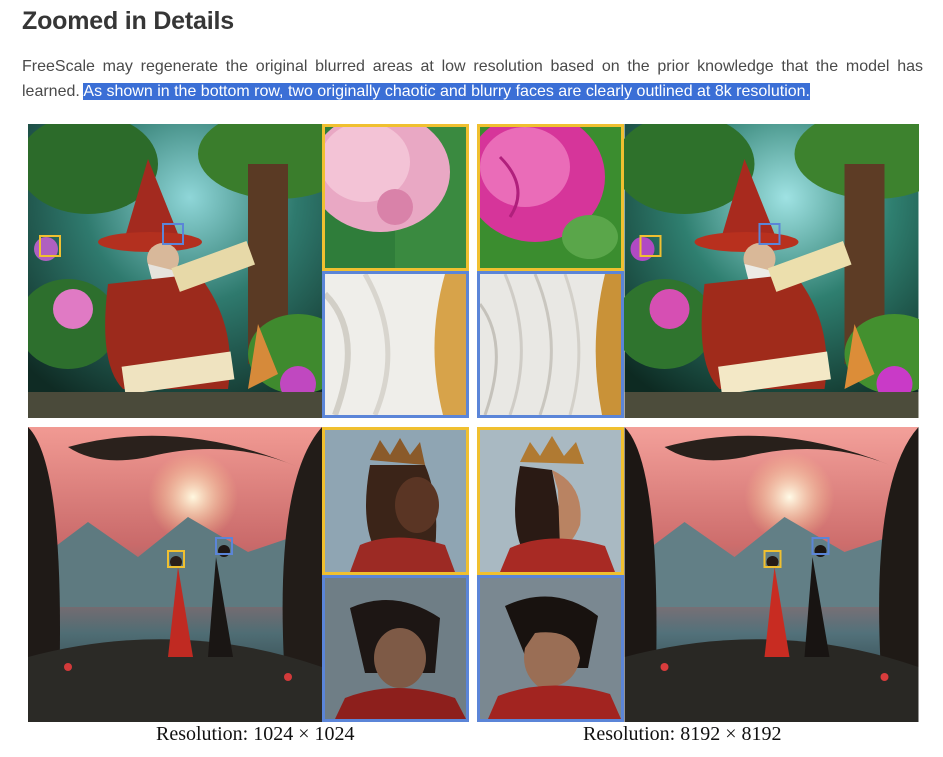  I want to click on man-face-crop-low-res, so click(395, 648).